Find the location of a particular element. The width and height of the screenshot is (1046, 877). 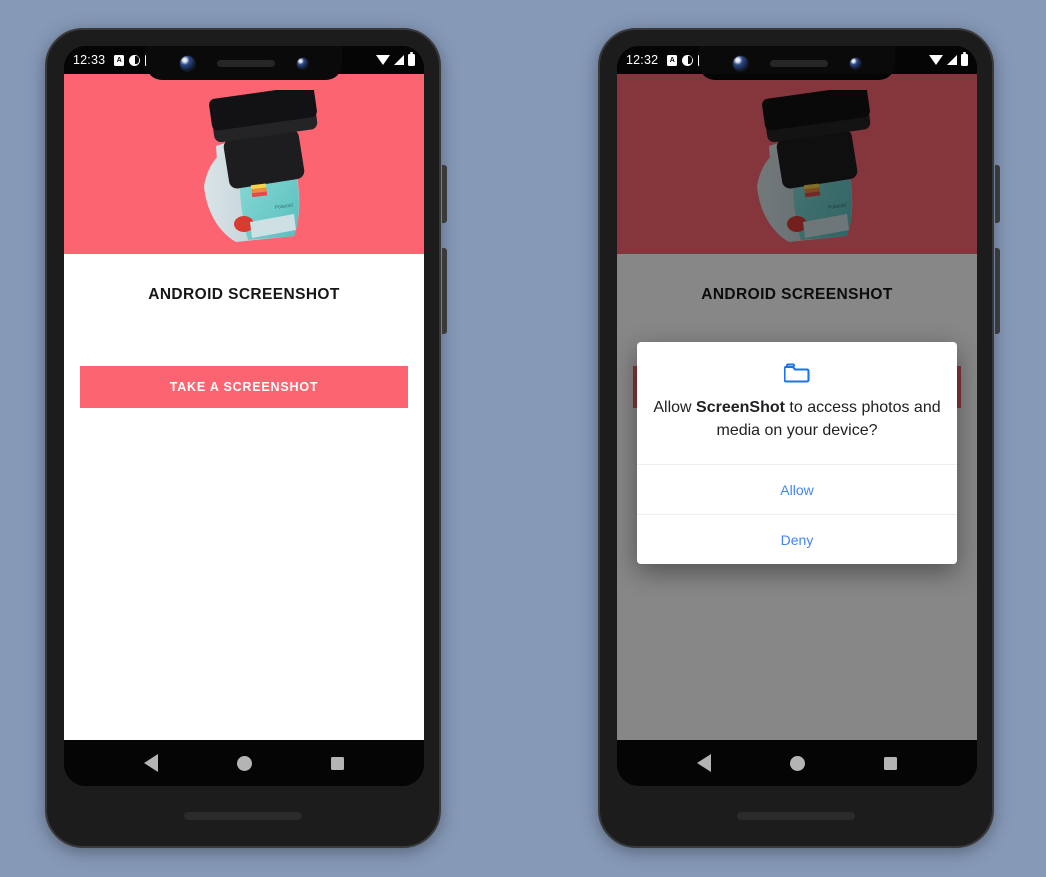

dialog-app-name: ScreenShot is located at coordinates (740, 407).